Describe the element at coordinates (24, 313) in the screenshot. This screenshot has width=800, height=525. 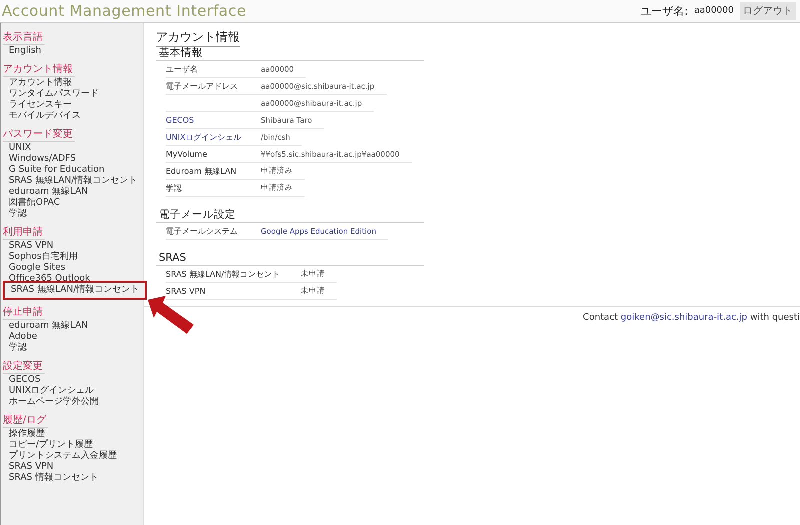
I see `section-heading: 停止申請` at that location.